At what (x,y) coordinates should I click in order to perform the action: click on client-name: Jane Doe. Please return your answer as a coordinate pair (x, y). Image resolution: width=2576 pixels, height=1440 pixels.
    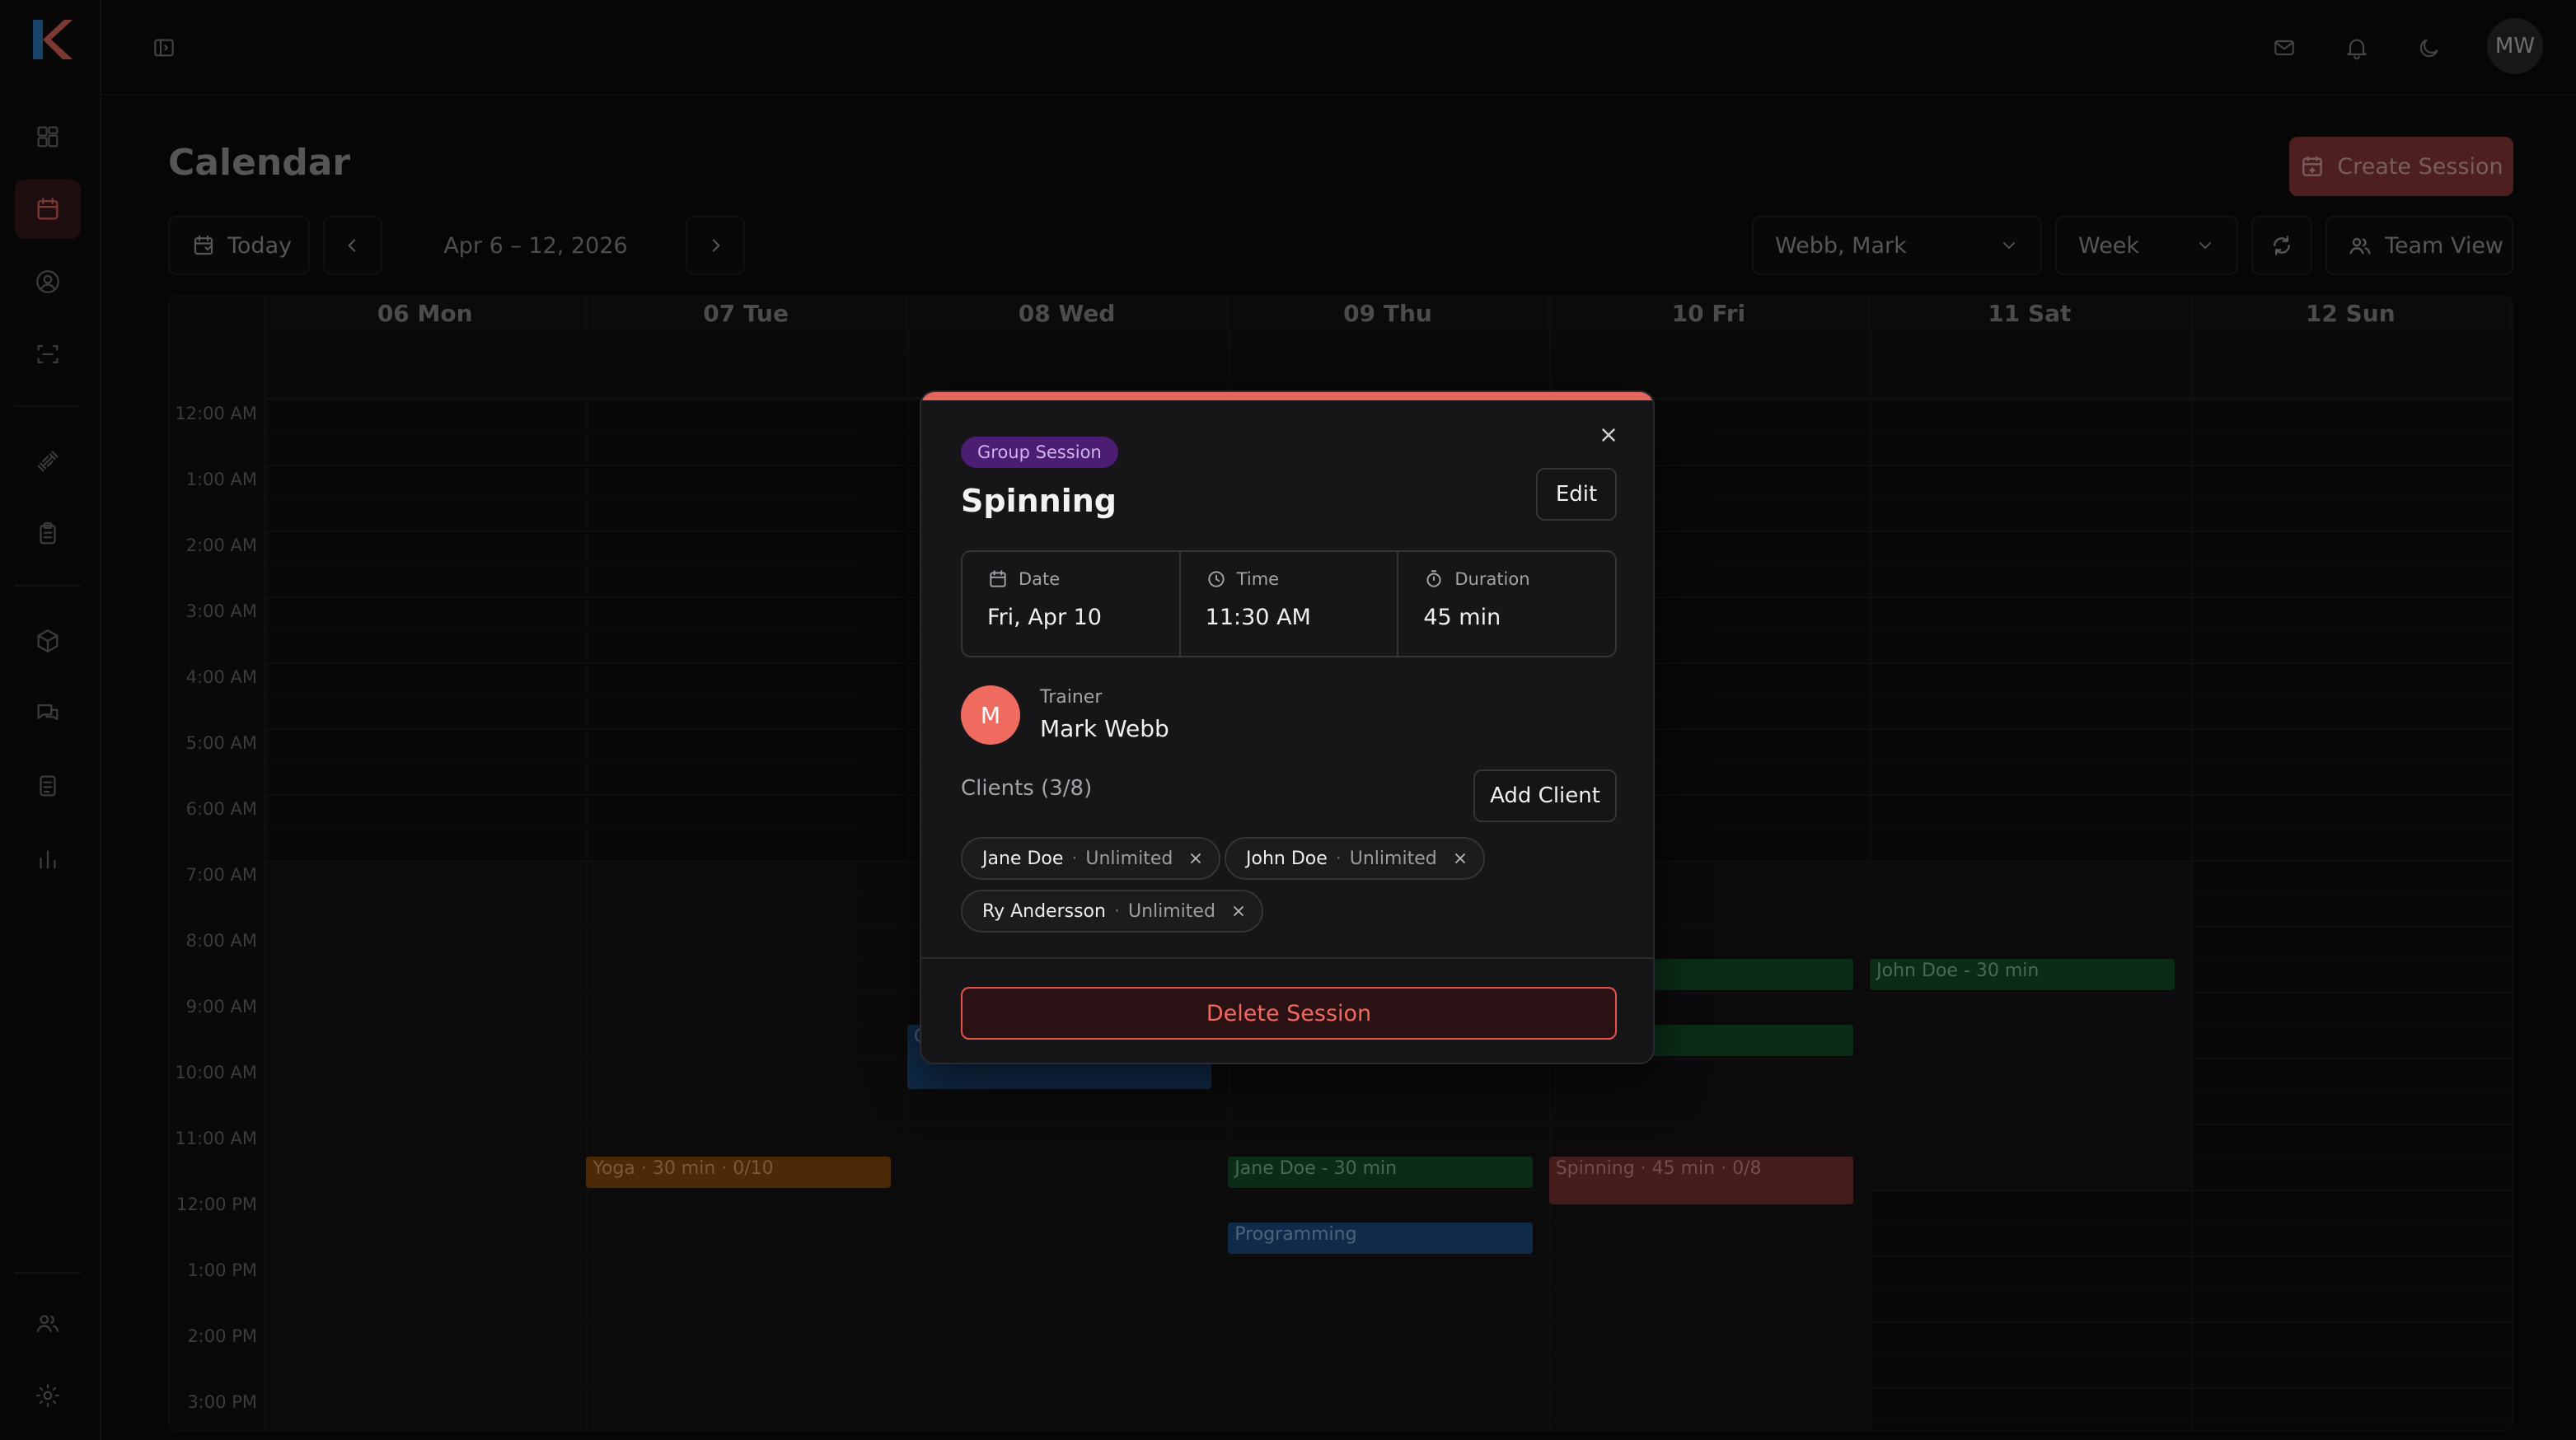
    Looking at the image, I should click on (1023, 858).